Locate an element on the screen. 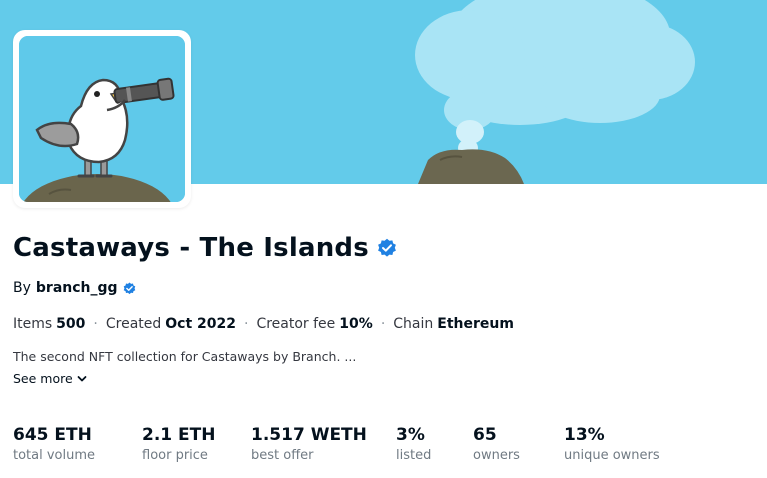 Image resolution: width=767 pixels, height=478 pixels. meta-chain: Chain Ethereum is located at coordinates (453, 324).